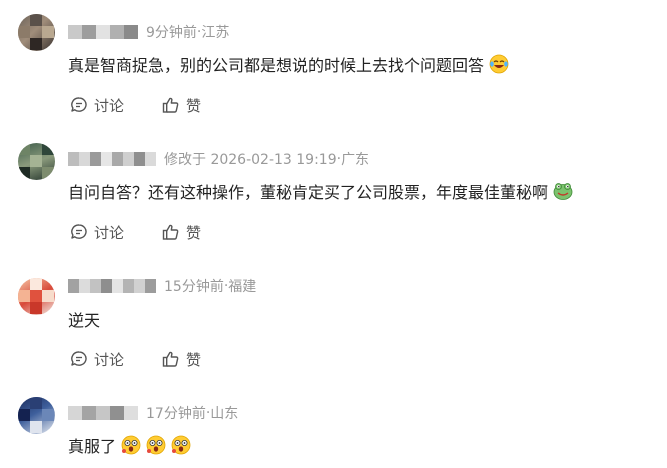 Image resolution: width=667 pixels, height=468 pixels. I want to click on comment-text: 自问自答？还有这种操作，董秘肯定买了公司股票，年度最佳董秘啊, so click(320, 191).